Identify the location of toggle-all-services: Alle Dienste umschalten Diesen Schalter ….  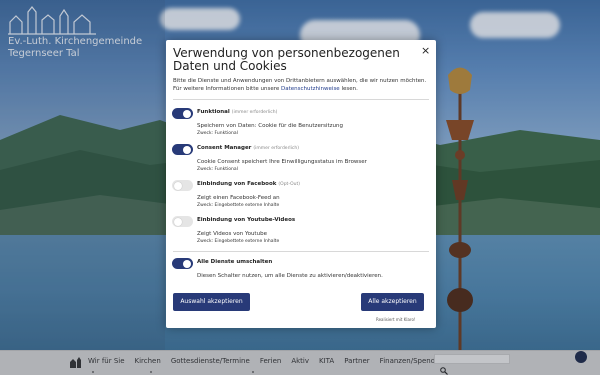
(301, 270).